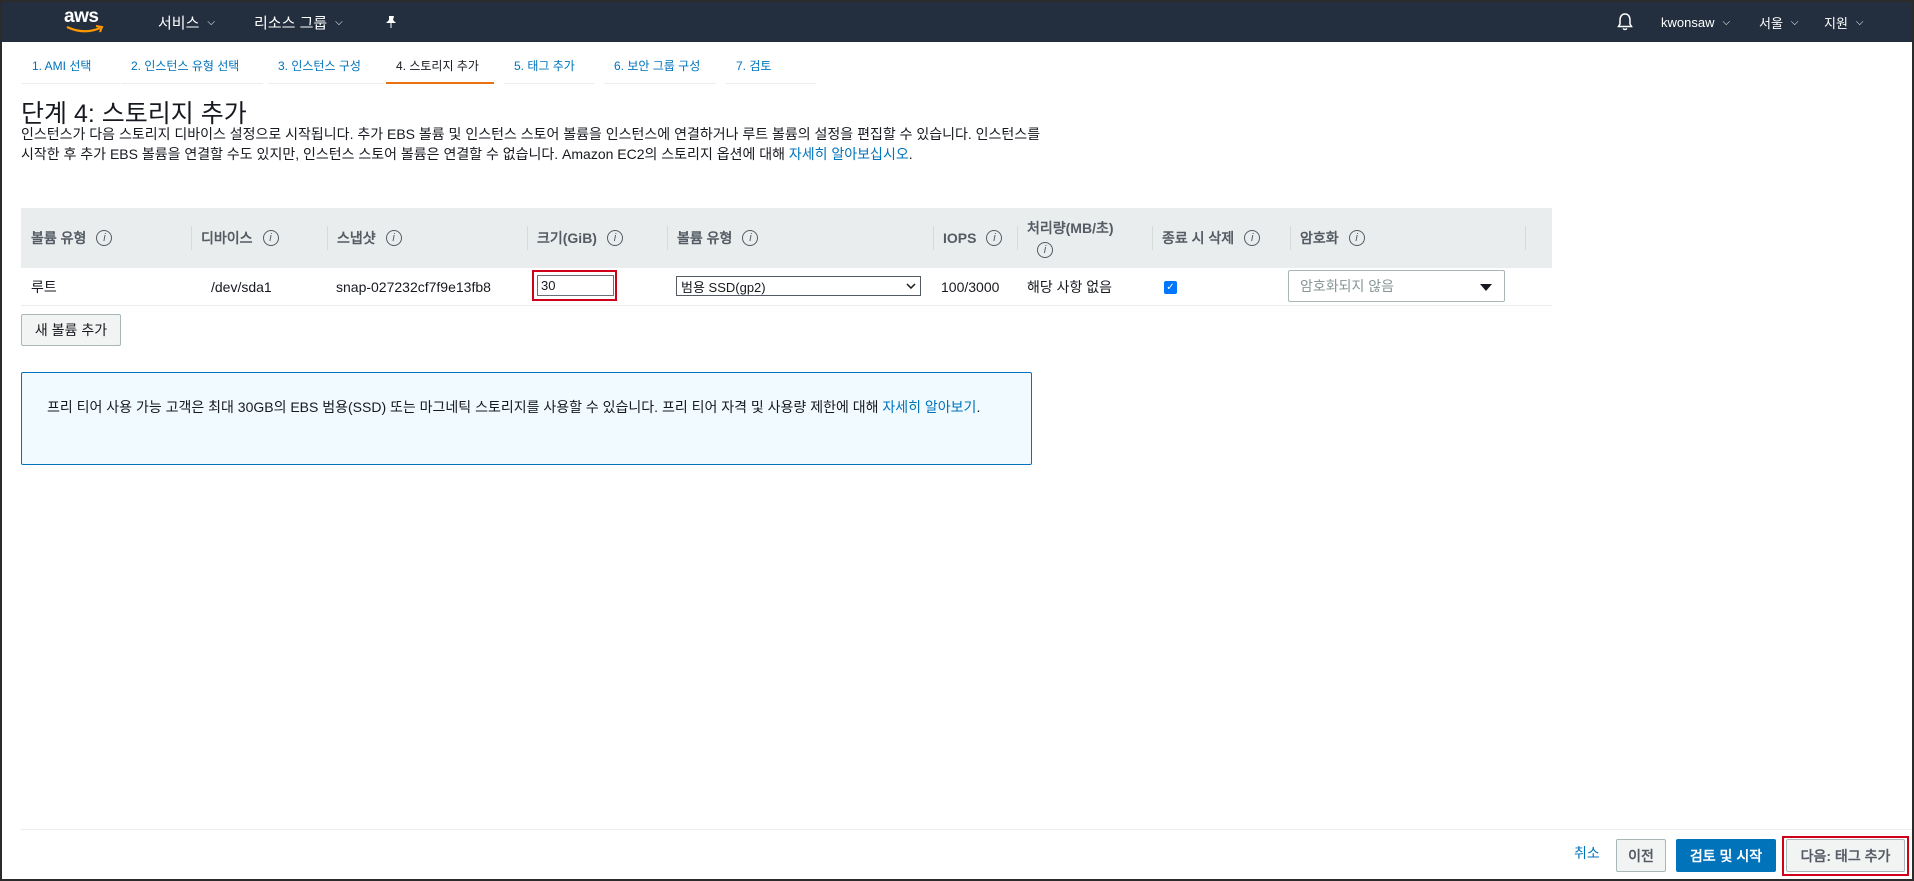  I want to click on pin-icon, so click(391, 22).